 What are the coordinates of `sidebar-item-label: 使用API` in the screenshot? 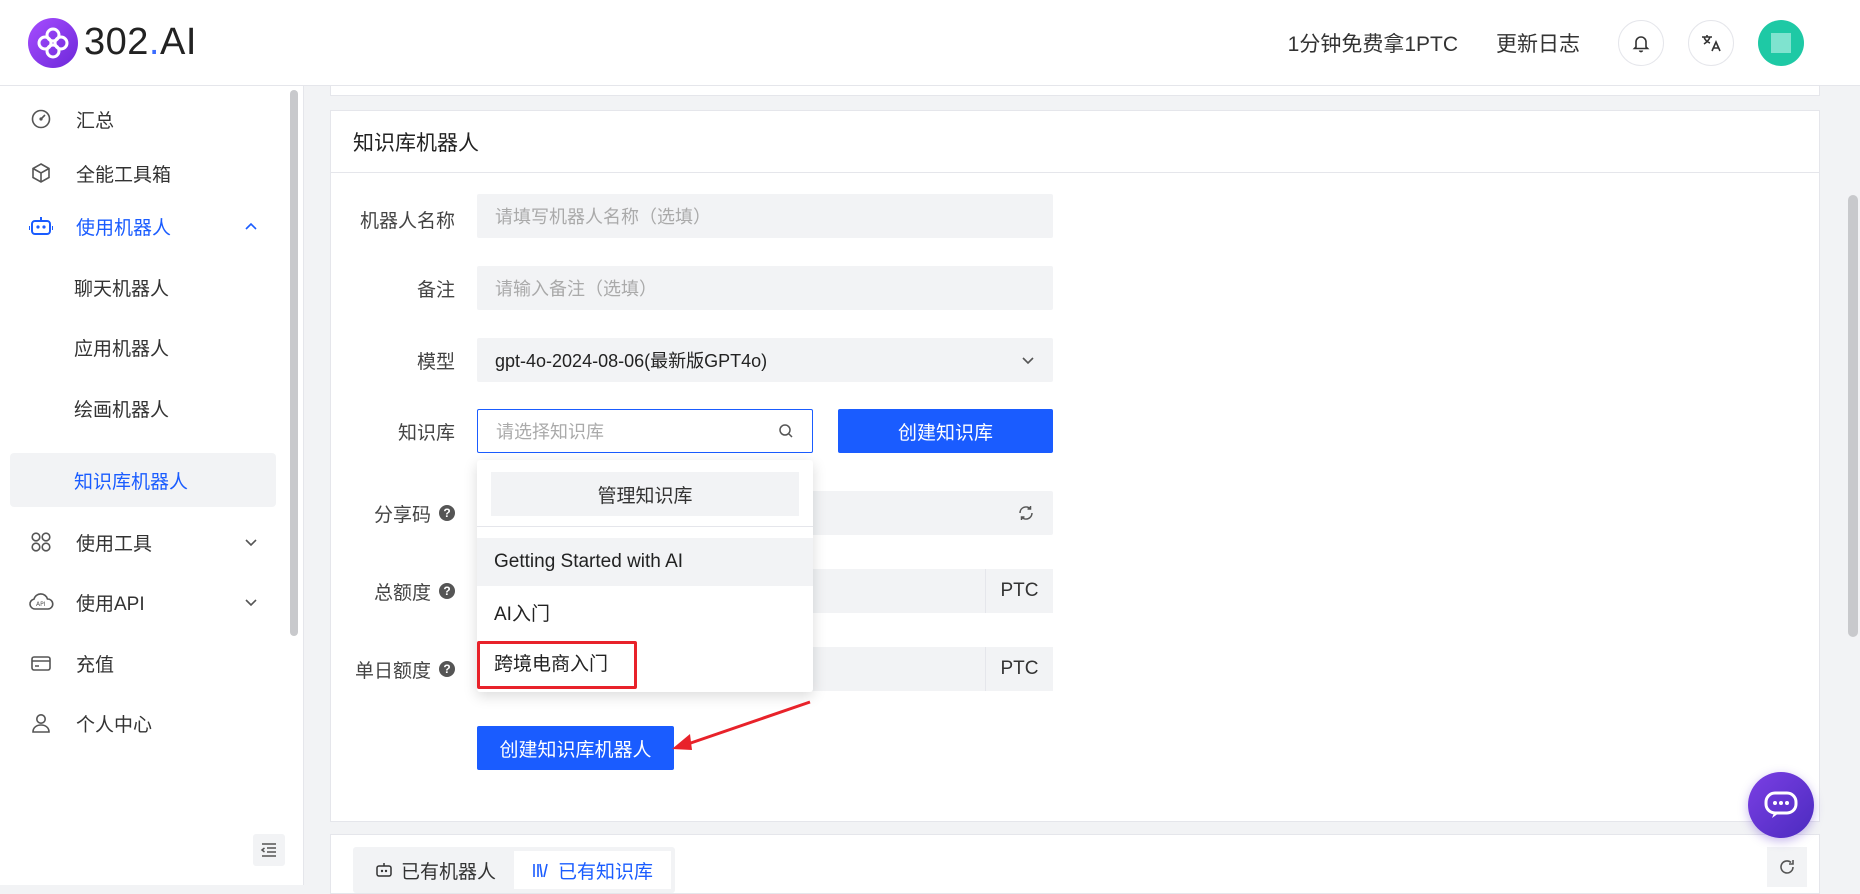 It's located at (110, 604).